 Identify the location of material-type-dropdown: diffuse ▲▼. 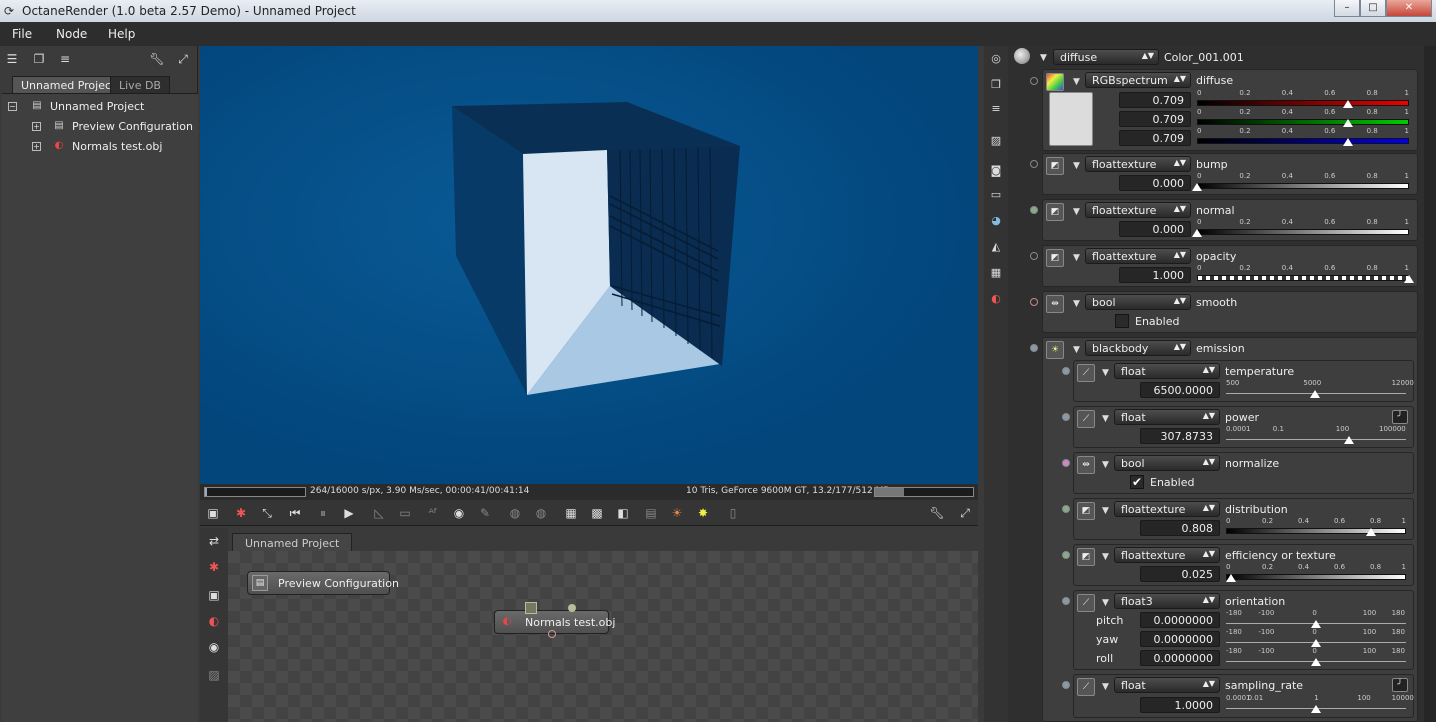
(1106, 57).